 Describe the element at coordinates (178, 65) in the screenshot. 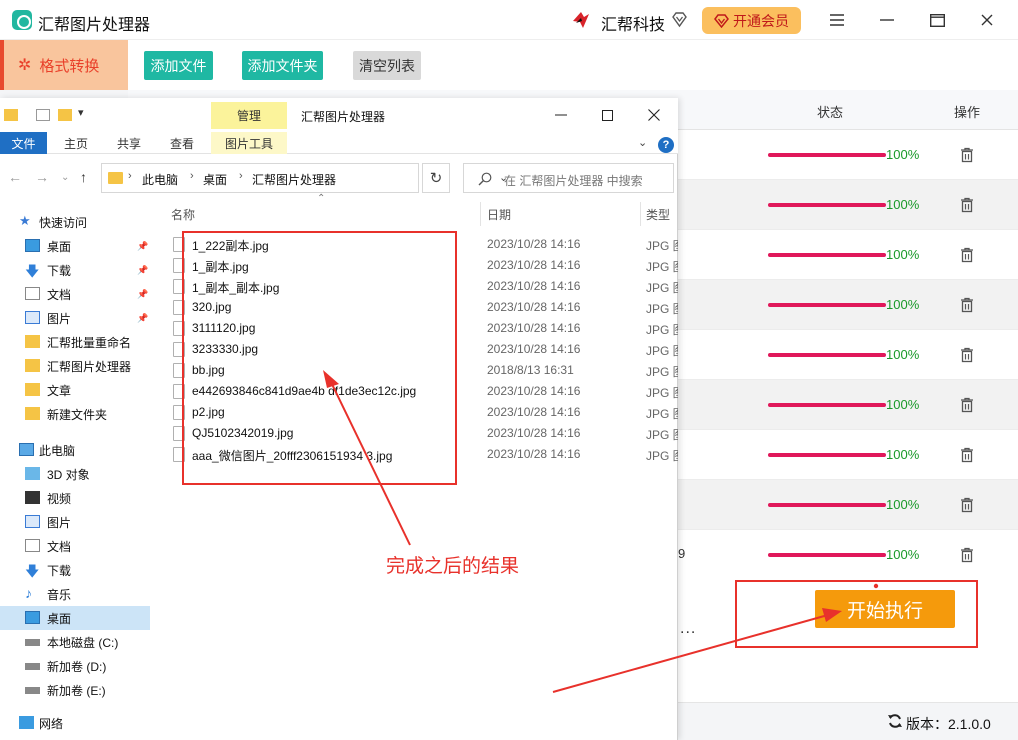

I see `add-file-button: 添加文件` at that location.